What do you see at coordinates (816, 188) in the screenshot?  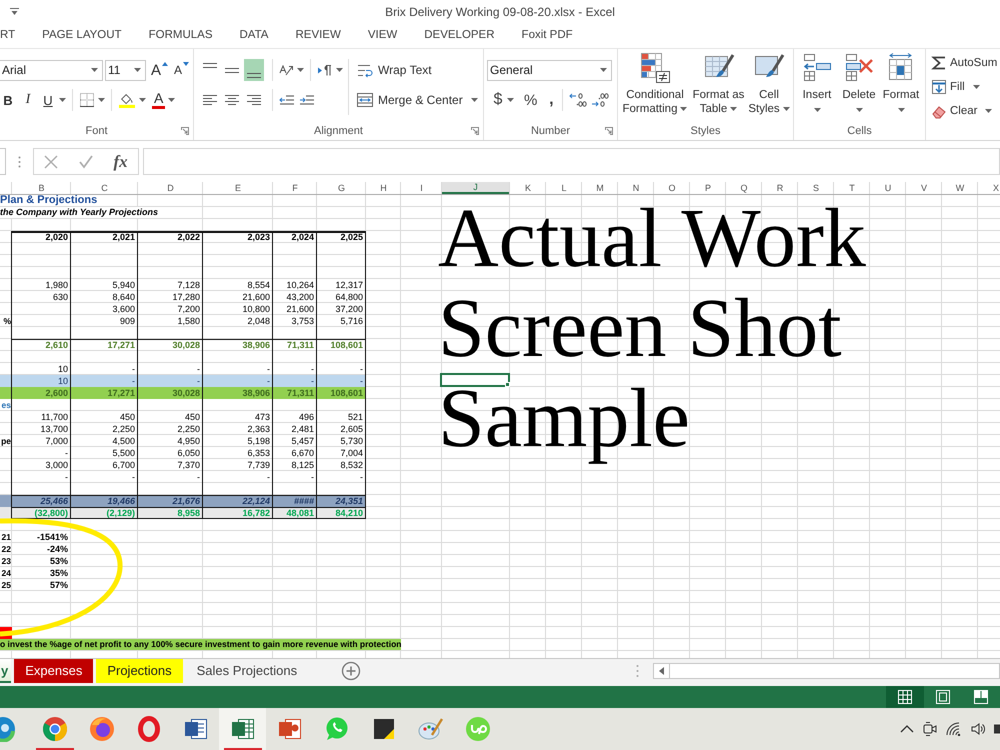 I see `column-header: S` at bounding box center [816, 188].